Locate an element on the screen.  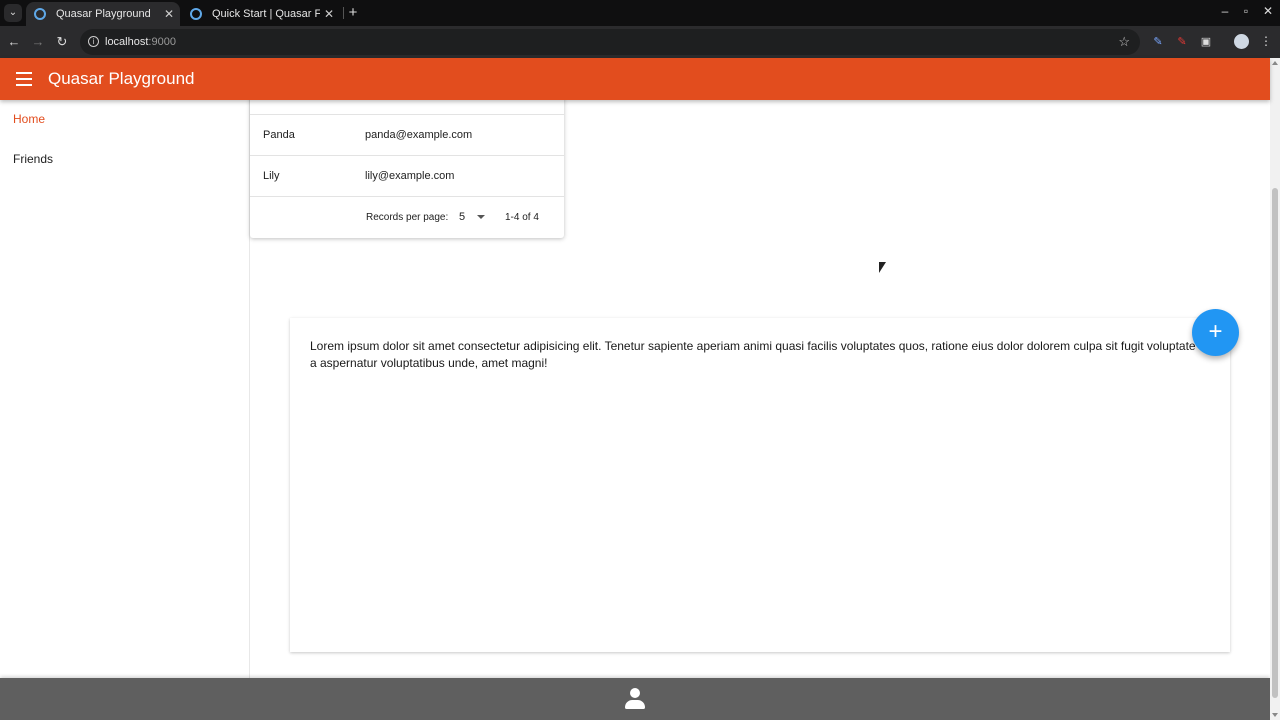
mouse-cursor is located at coordinates (882, 267).